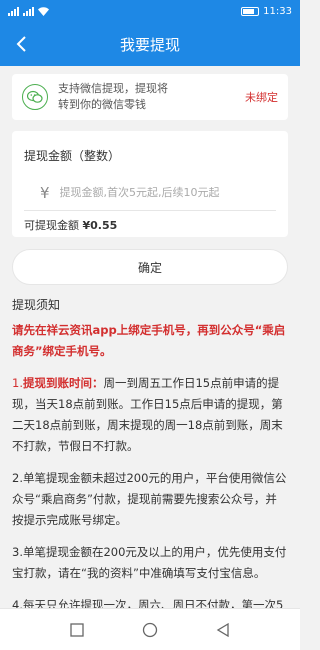 The width and height of the screenshot is (320, 650). I want to click on system-nav-bar, so click(150, 629).